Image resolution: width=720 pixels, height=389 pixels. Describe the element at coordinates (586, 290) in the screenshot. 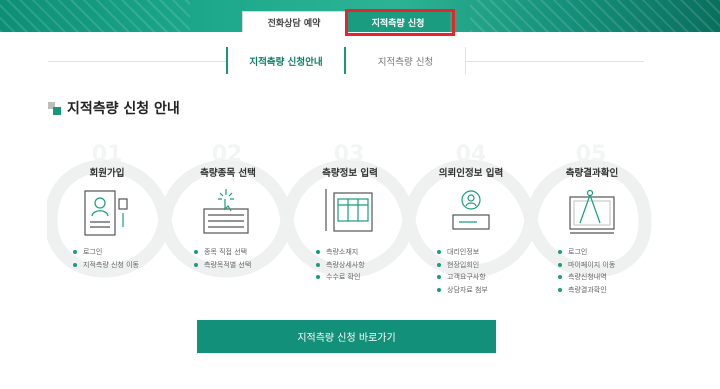

I see `list-item: 측량결과확인` at that location.